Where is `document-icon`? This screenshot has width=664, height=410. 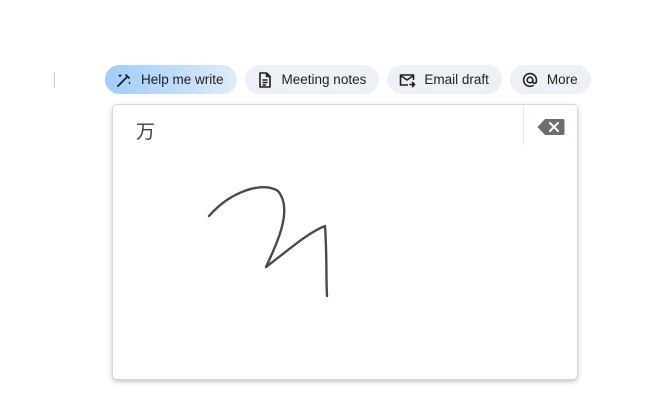 document-icon is located at coordinates (265, 80).